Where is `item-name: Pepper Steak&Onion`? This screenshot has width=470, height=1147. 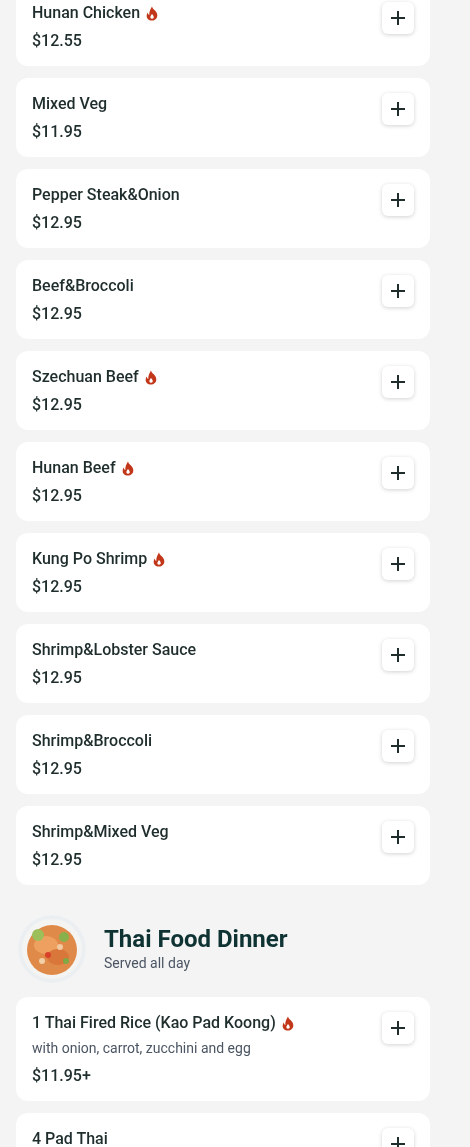
item-name: Pepper Steak&Onion is located at coordinates (106, 195).